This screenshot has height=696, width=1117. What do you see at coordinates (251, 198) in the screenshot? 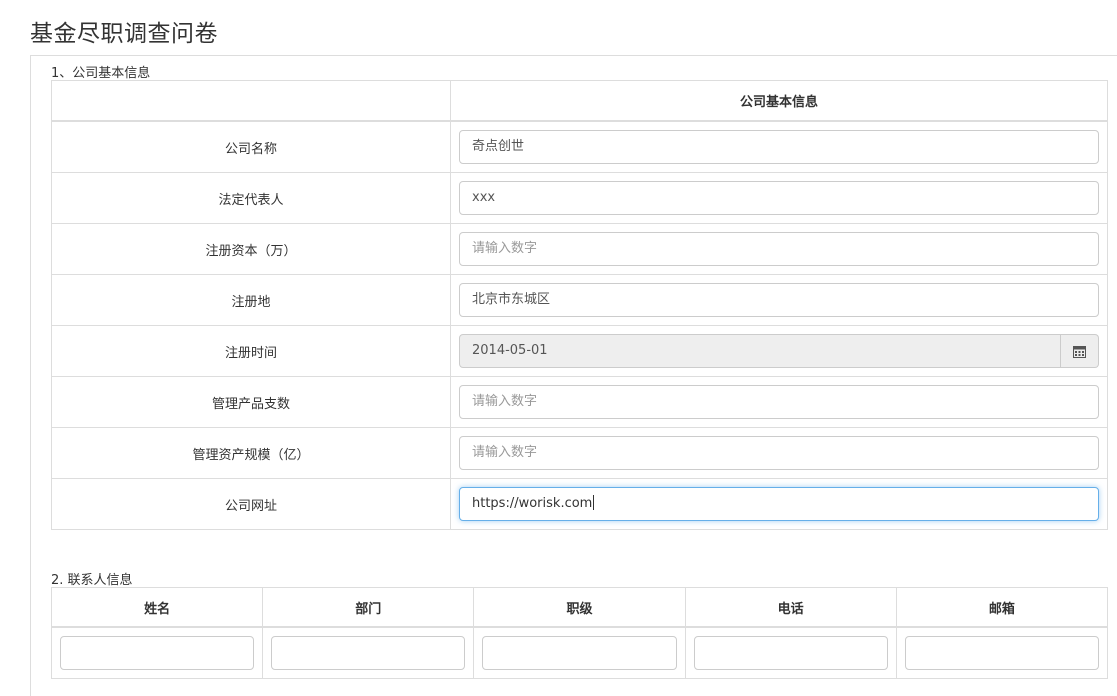
I see `legal-rep-label: 法定代表人` at bounding box center [251, 198].